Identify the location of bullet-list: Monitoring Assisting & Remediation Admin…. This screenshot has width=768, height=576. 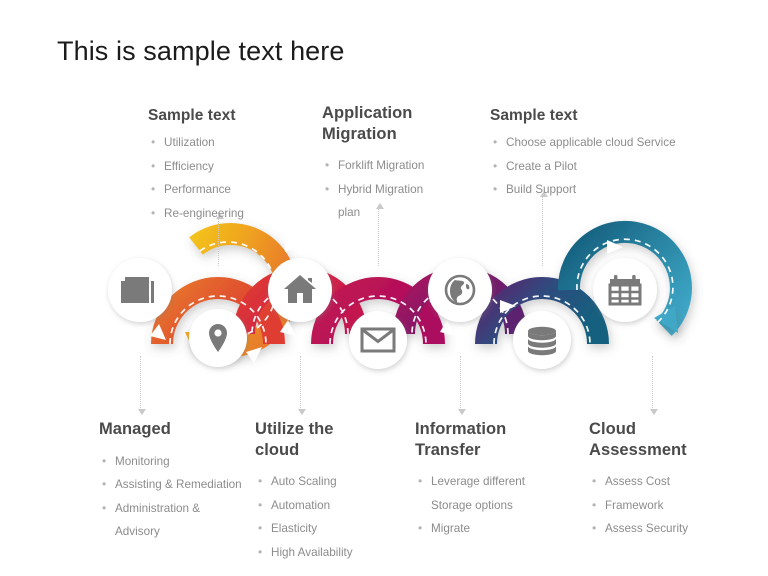
(175, 497).